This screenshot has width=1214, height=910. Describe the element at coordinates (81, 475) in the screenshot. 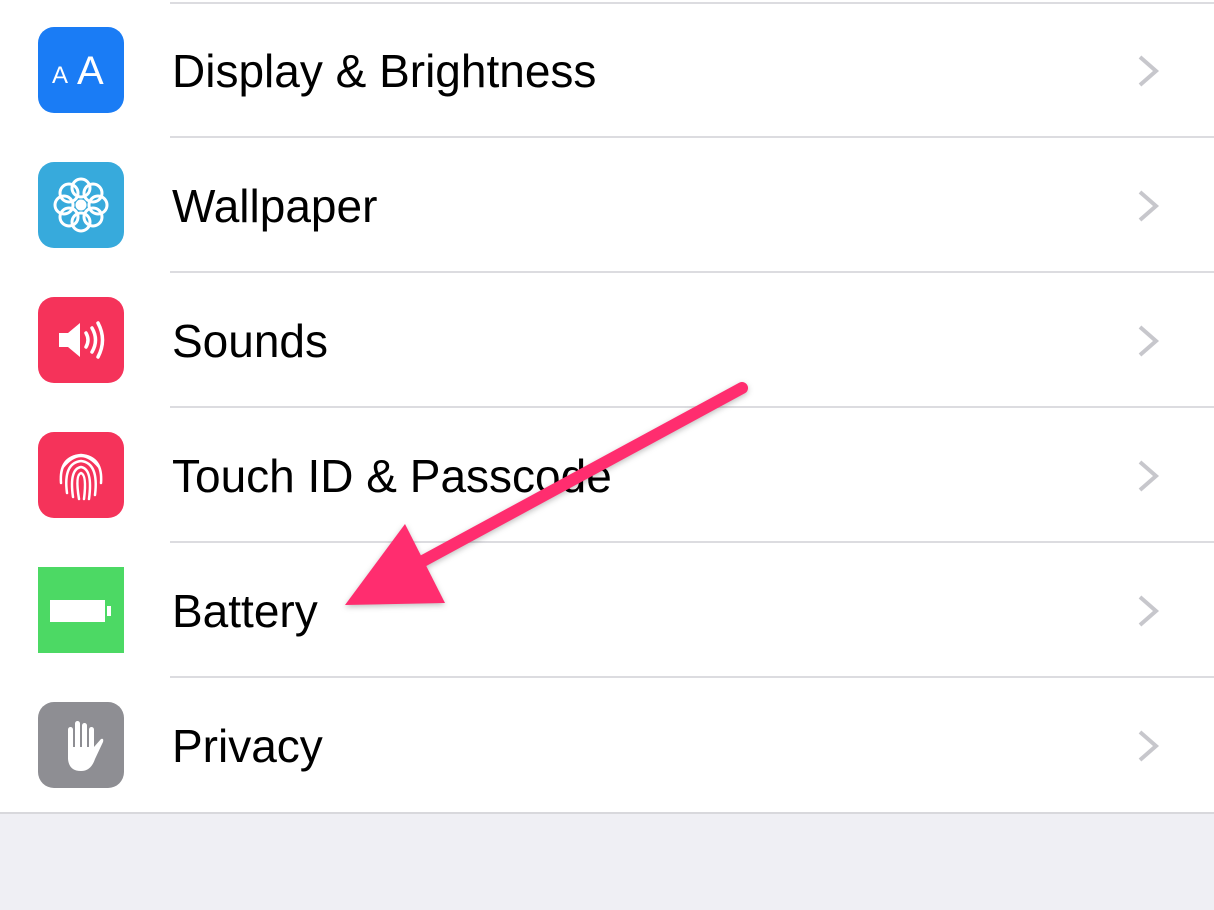

I see `fingerprint-icon` at that location.